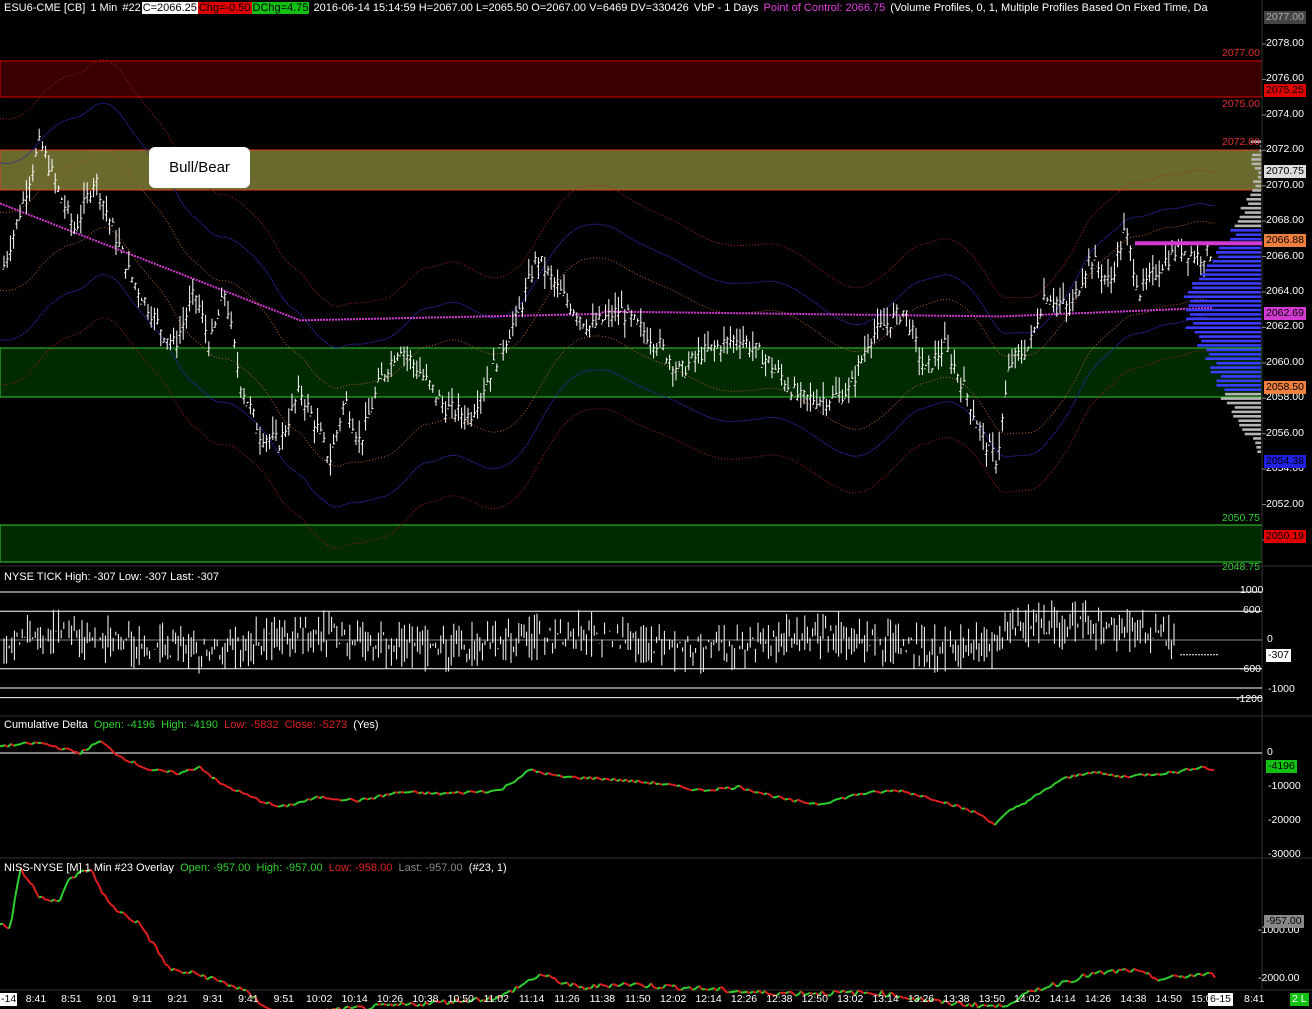 The width and height of the screenshot is (1312, 1009). What do you see at coordinates (1285, 326) in the screenshot?
I see `price-tick-label: 2062.00` at bounding box center [1285, 326].